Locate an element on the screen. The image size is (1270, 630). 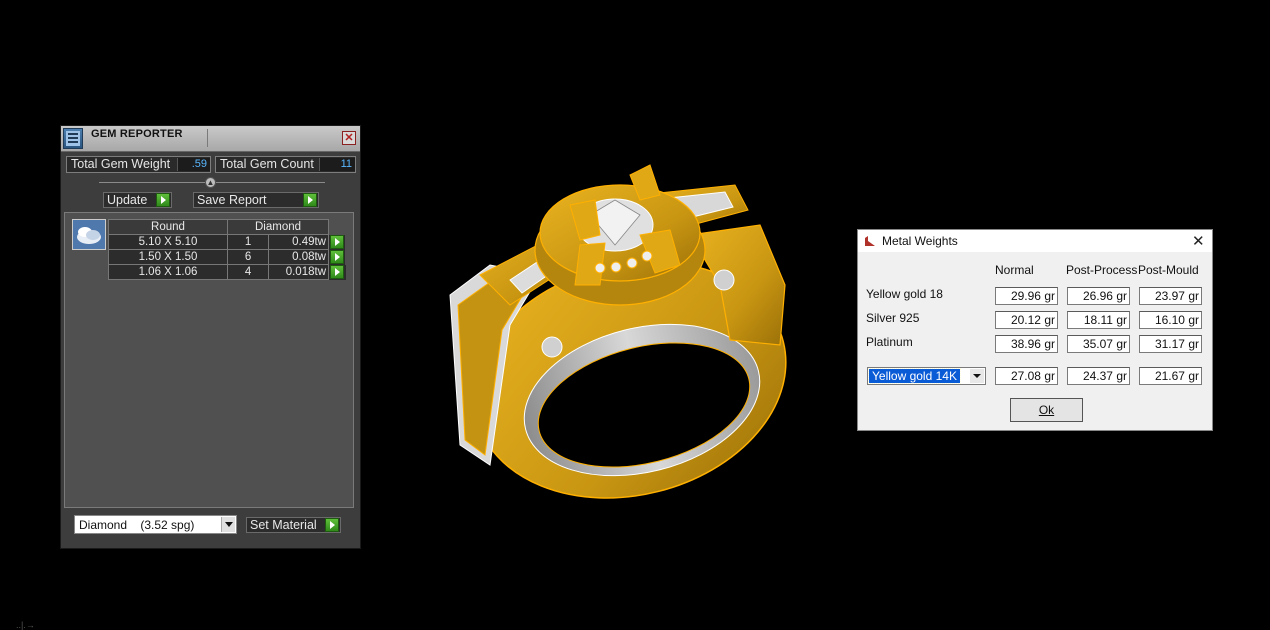
post-mould-weight-field: 31.17 gr is located at coordinates (1170, 344).